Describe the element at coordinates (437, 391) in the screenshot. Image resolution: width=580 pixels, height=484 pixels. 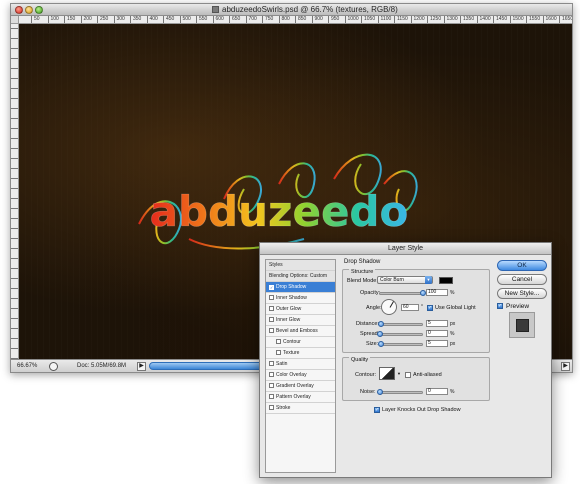
I see `noise-field: 0` at that location.